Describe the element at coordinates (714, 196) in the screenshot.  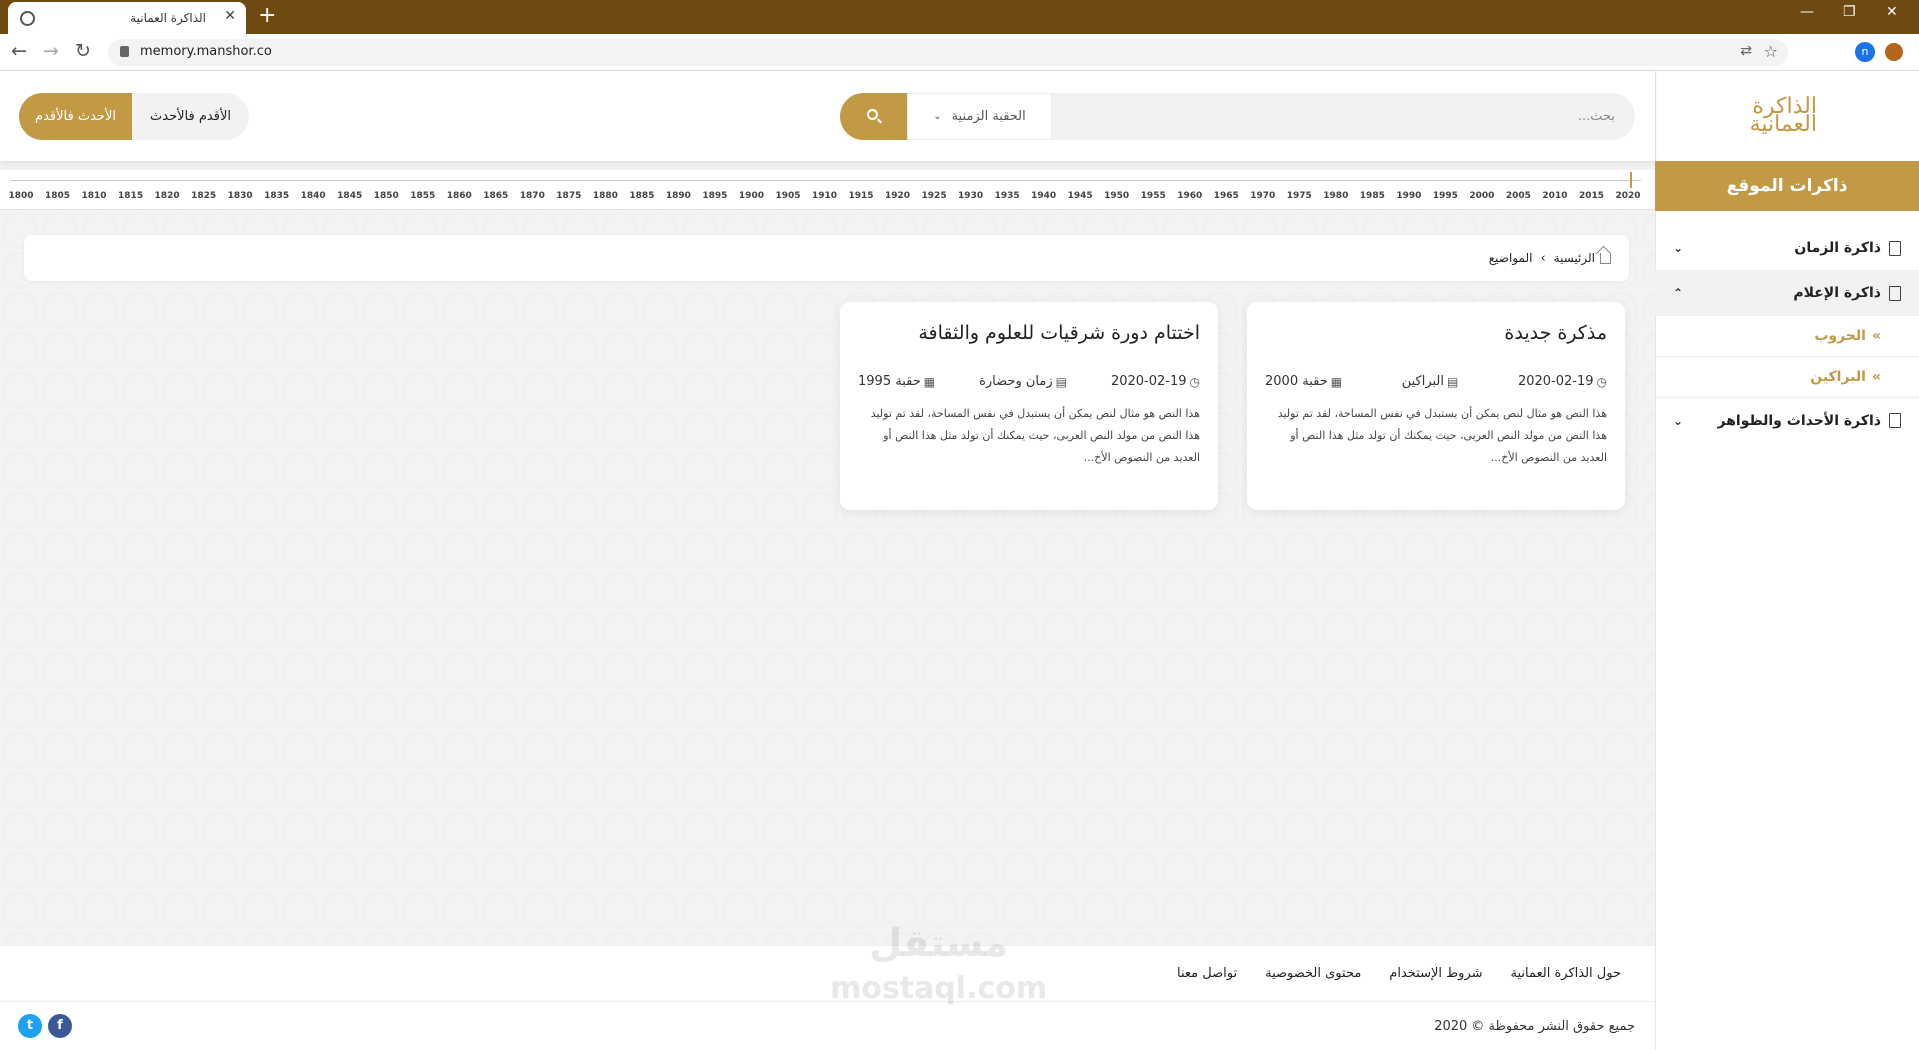
I see `timeline-year: 1895` at that location.